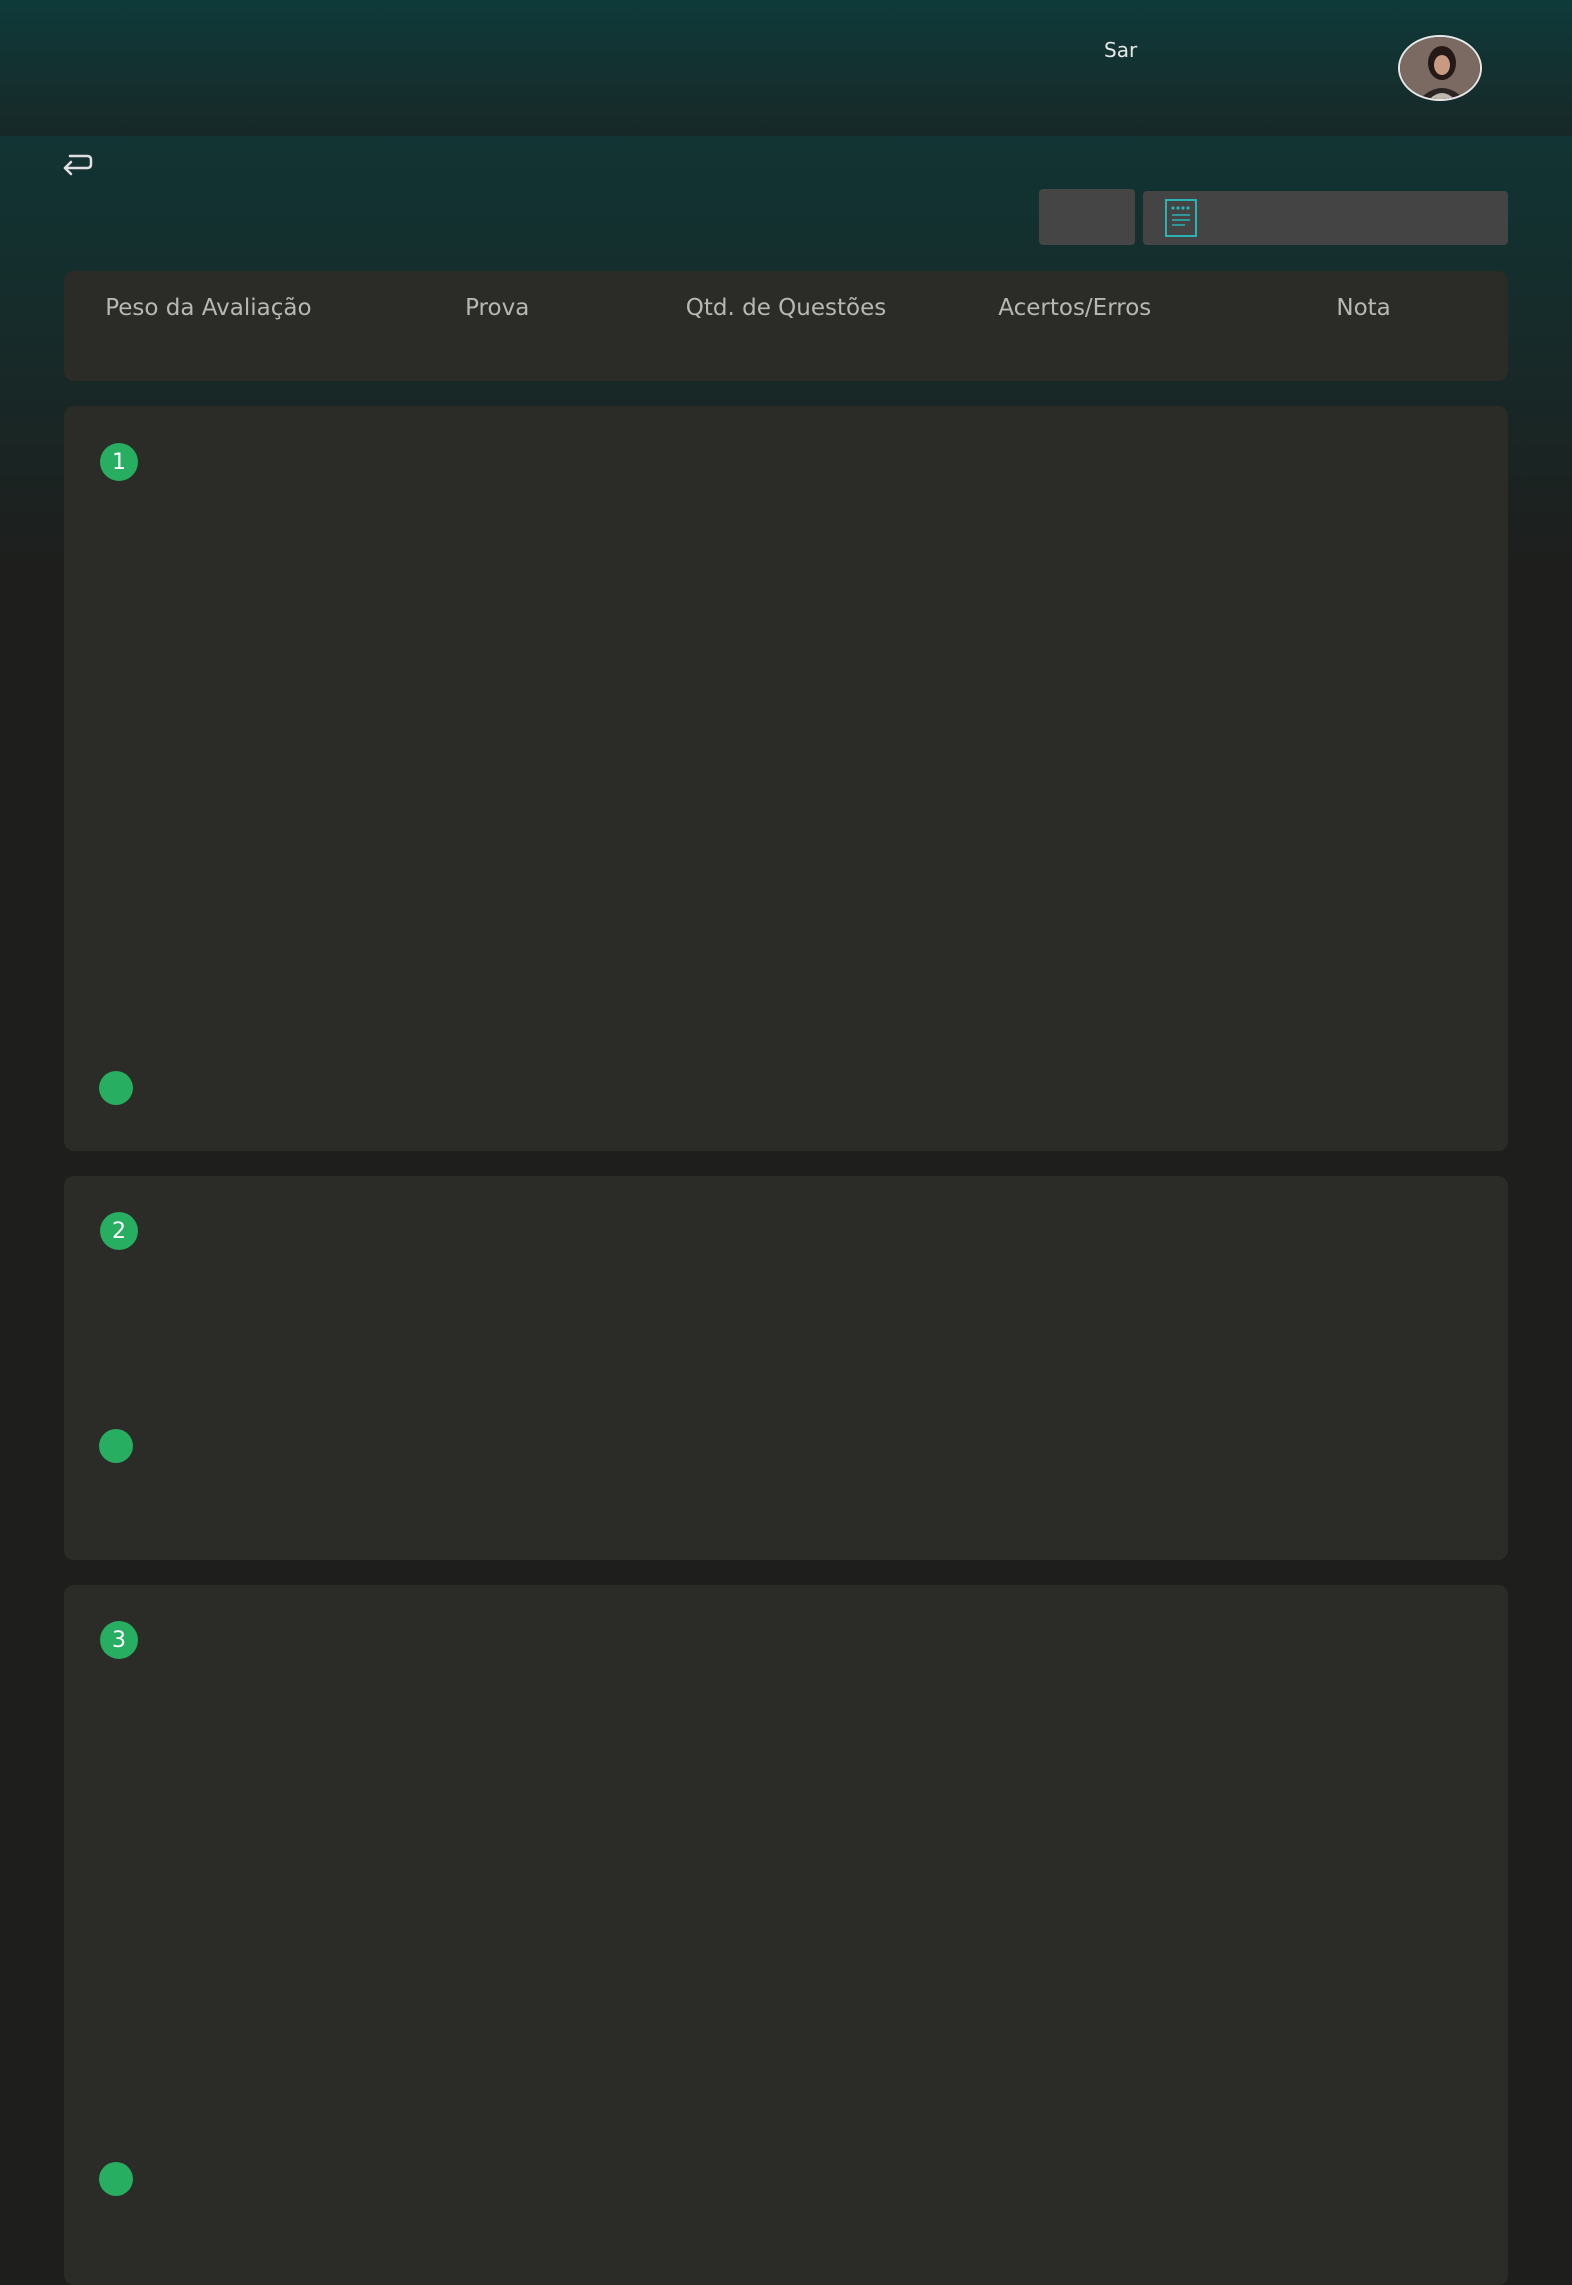 Image resolution: width=1572 pixels, height=2285 pixels. I want to click on column-header-grade: Nota, so click(1363, 308).